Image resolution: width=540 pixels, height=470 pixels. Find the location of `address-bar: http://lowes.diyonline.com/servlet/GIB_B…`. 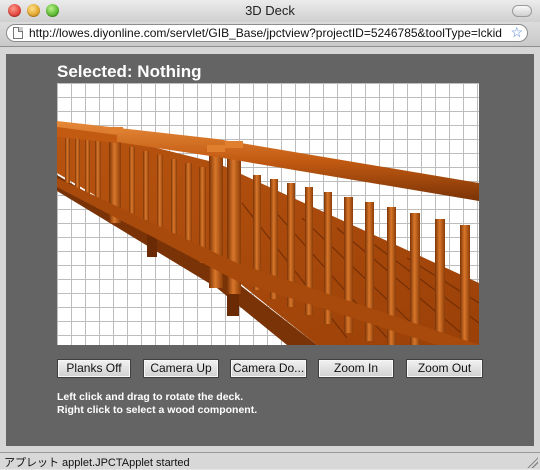

address-bar: http://lowes.diyonline.com/servlet/GIB_B… is located at coordinates (270, 34).